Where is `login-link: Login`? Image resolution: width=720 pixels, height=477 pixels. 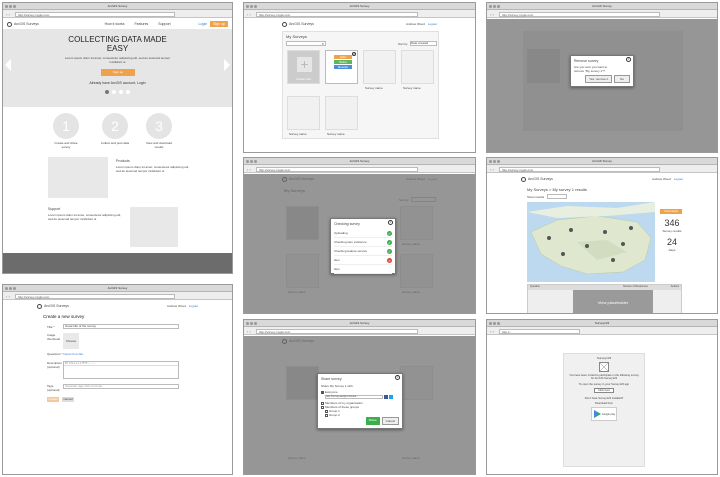
login-link: Login is located at coordinates (203, 24).